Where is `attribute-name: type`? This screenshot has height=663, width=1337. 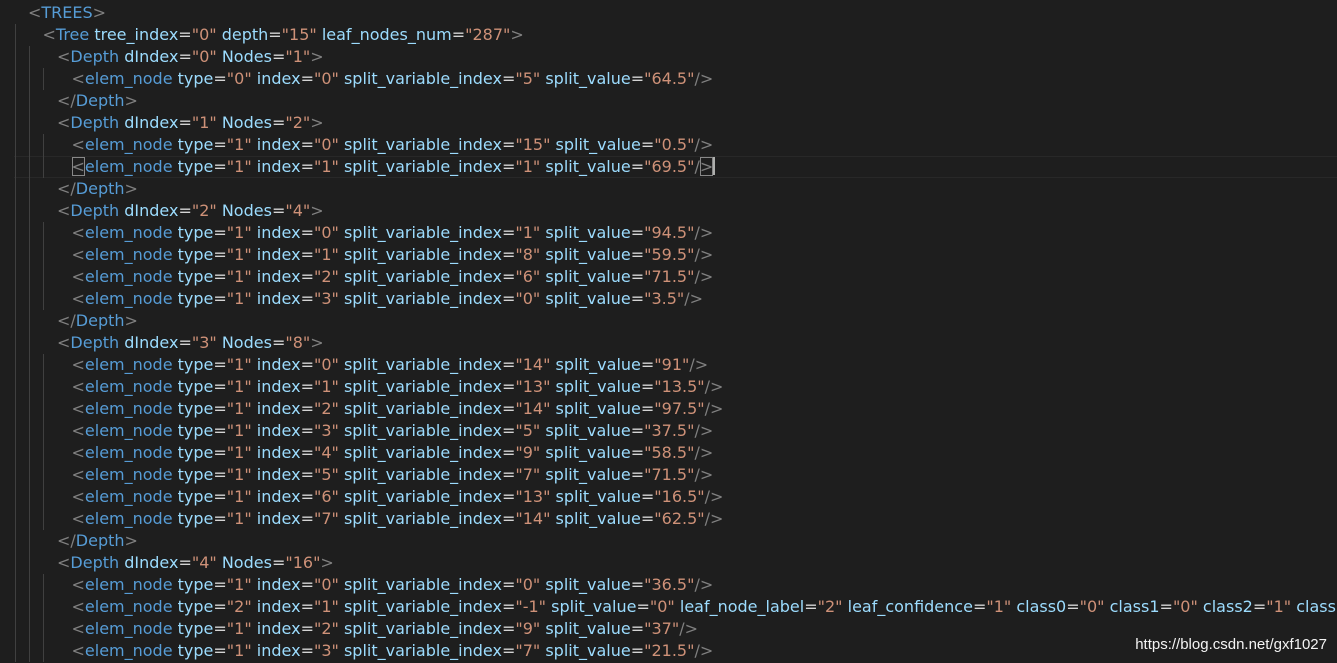 attribute-name: type is located at coordinates (193, 452).